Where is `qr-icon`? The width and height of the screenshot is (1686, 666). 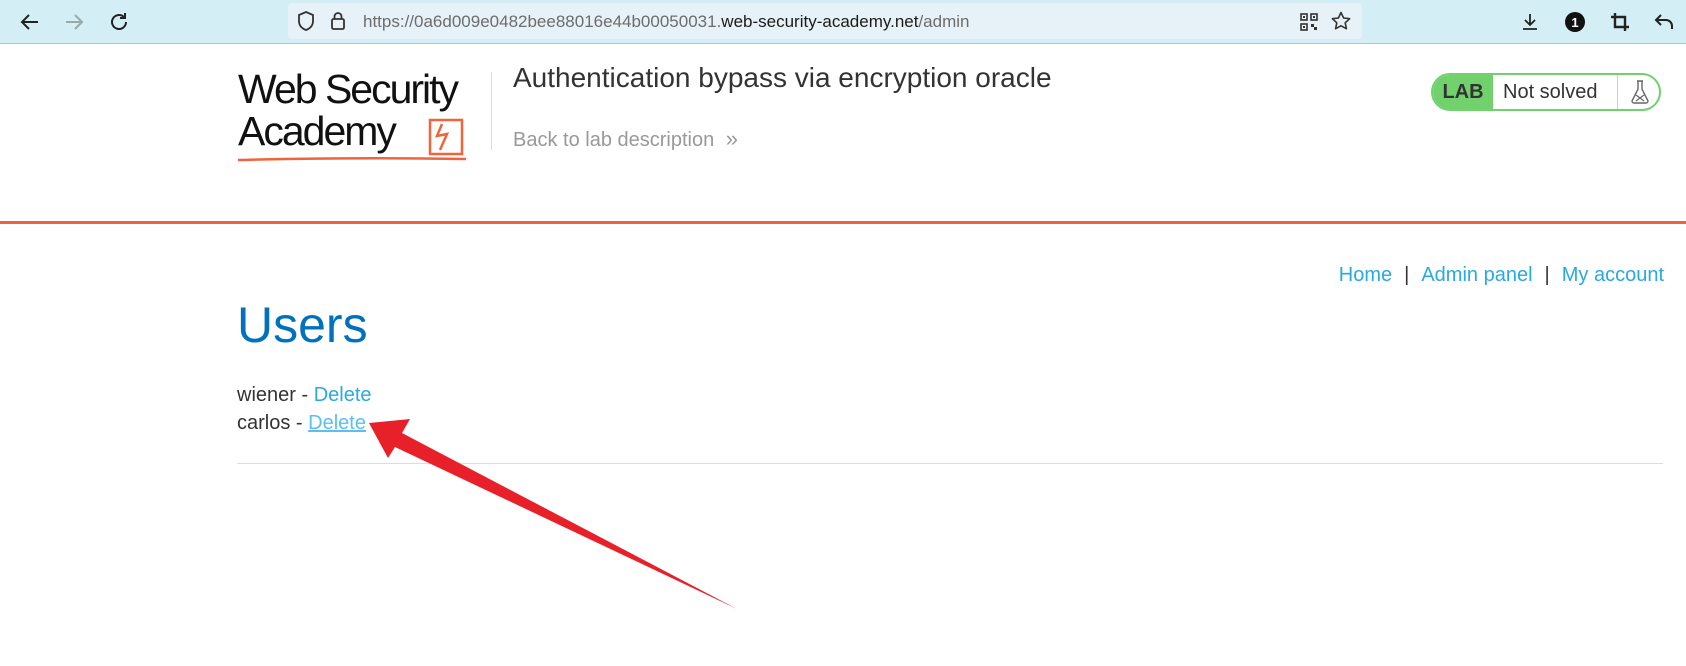
qr-icon is located at coordinates (1309, 22).